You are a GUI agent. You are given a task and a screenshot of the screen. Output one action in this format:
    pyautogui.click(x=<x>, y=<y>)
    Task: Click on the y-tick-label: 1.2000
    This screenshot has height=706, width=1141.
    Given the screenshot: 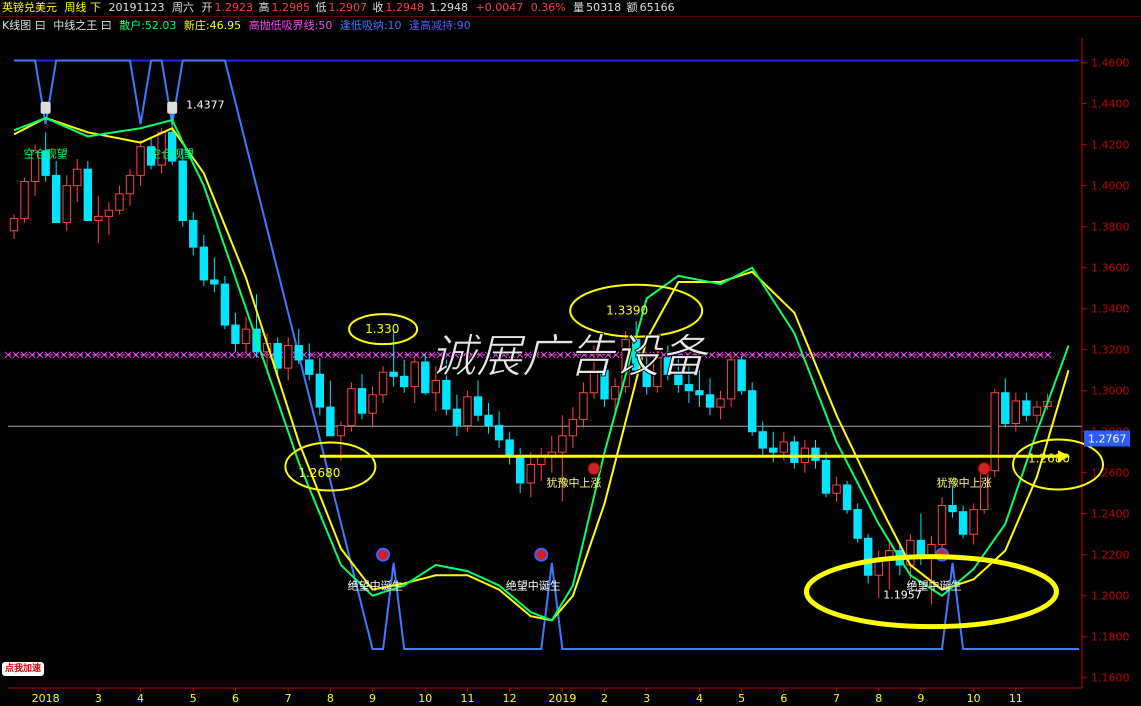 What is the action you would take?
    pyautogui.click(x=1110, y=596)
    